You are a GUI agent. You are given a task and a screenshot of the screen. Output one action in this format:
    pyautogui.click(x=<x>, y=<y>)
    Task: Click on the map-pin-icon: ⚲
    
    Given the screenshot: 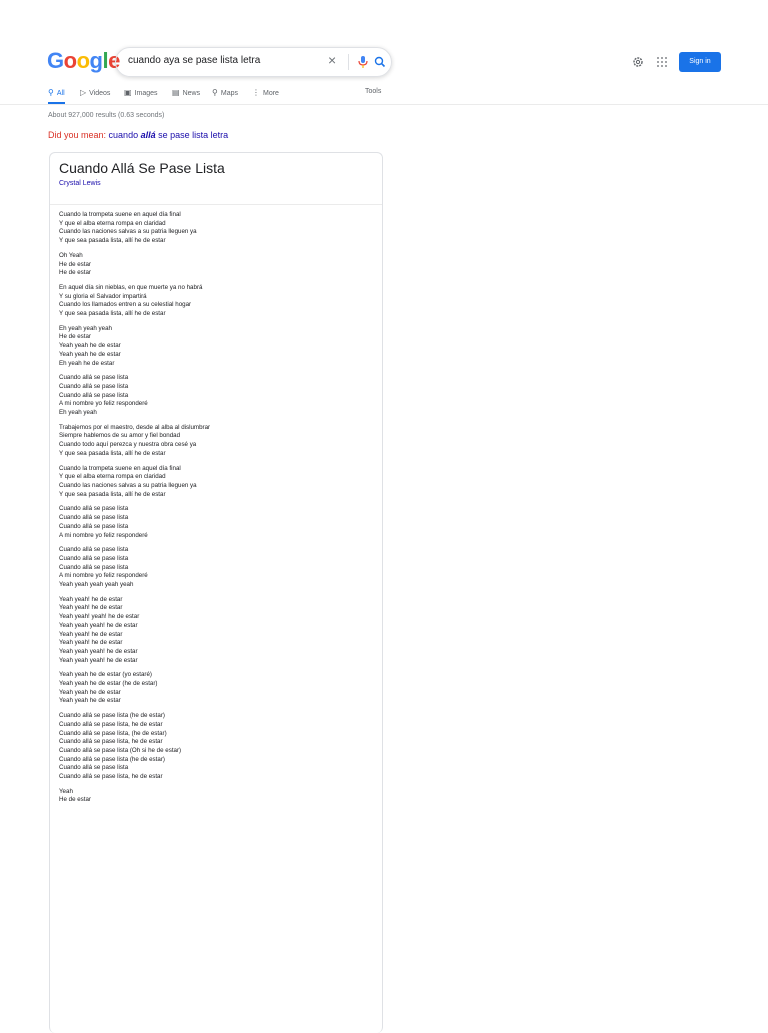 What is the action you would take?
    pyautogui.click(x=215, y=92)
    